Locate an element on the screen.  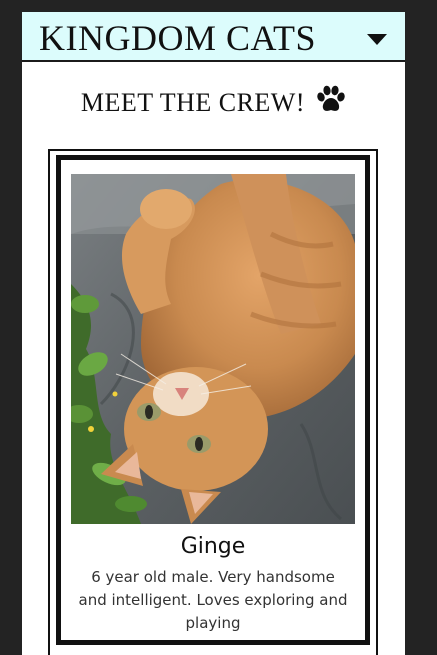
section-heading-row: MEET THE CREW! is located at coordinates (213, 102).